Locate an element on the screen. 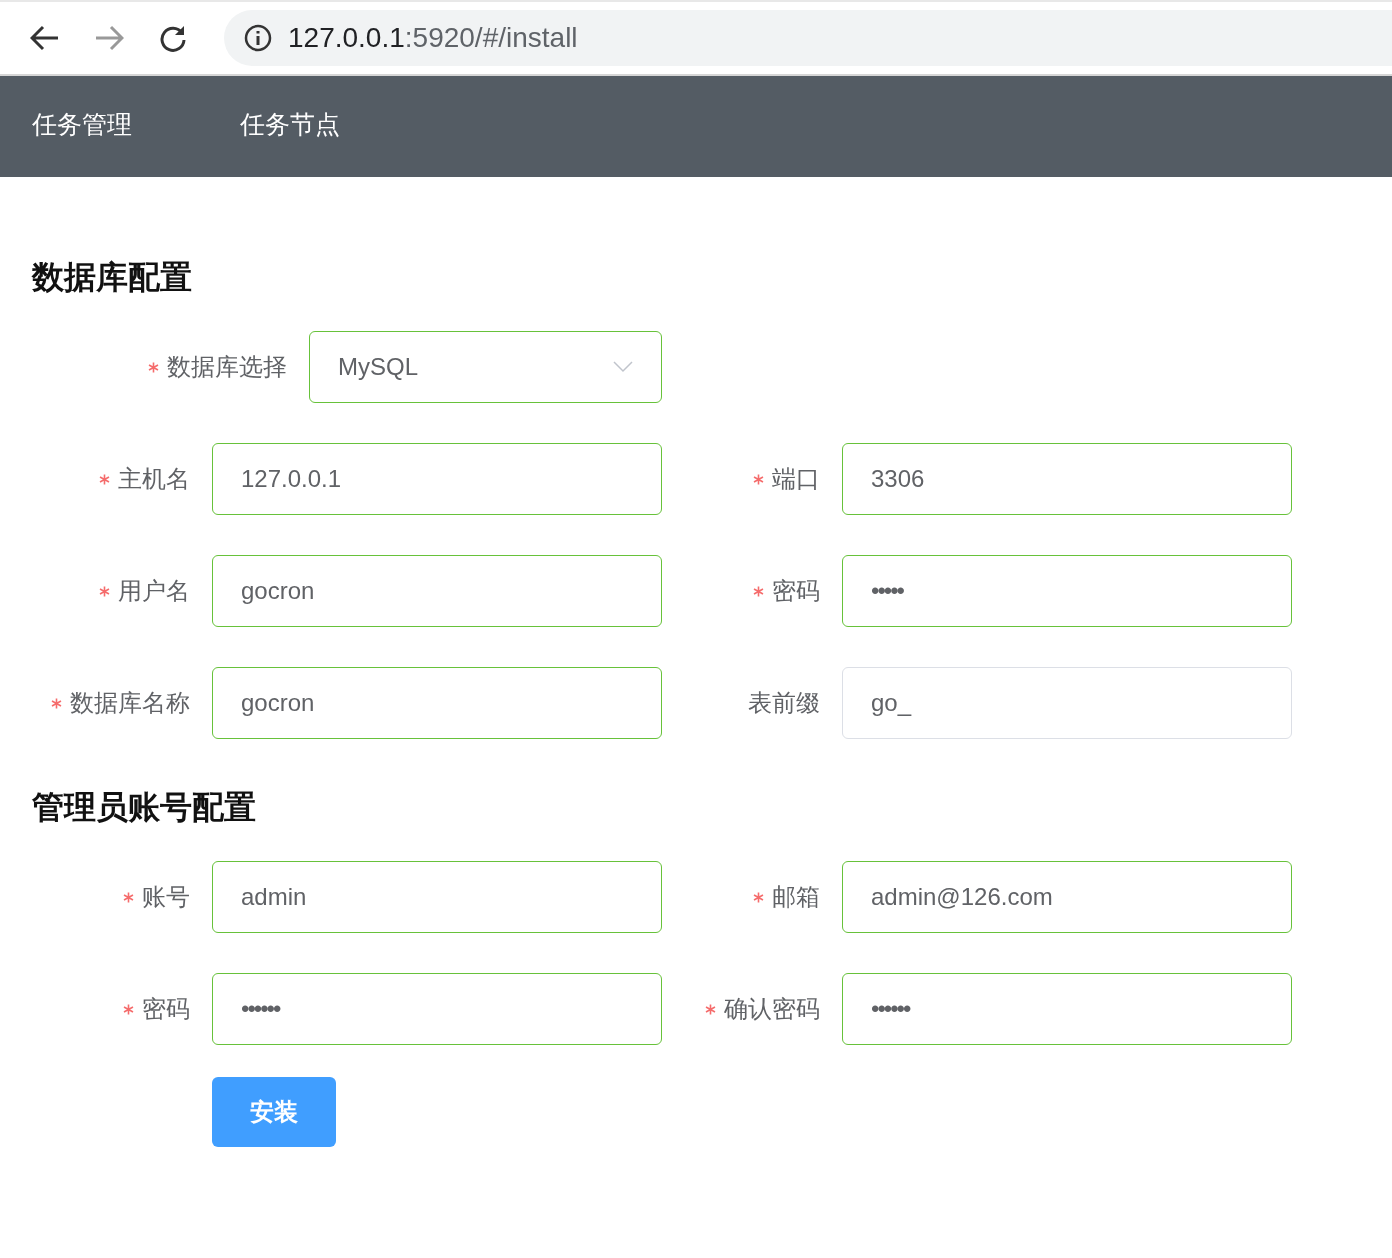 This screenshot has width=1392, height=1258. select-field: MySQL is located at coordinates (485, 367).